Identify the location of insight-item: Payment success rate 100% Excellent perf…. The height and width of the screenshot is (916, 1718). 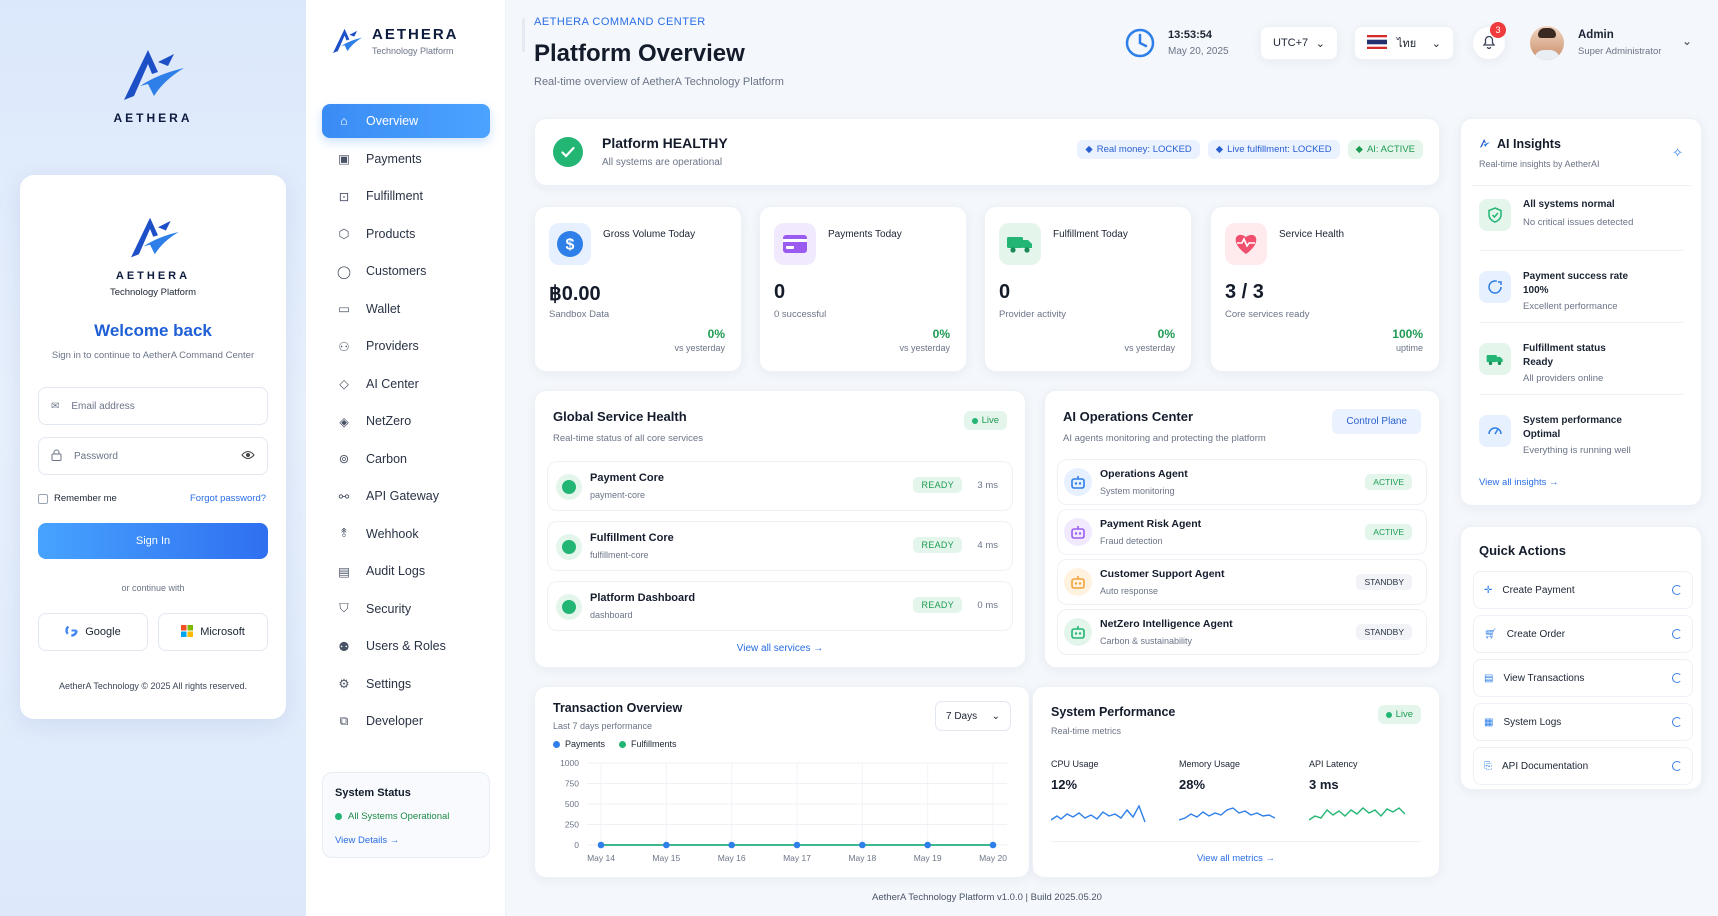
(1581, 290).